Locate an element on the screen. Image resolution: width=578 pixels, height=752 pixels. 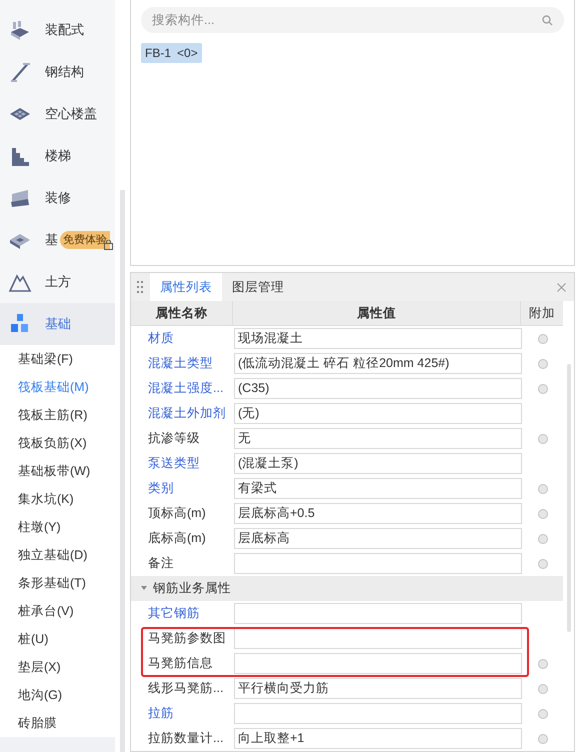
trial-badge: 免费体验 is located at coordinates (85, 240).